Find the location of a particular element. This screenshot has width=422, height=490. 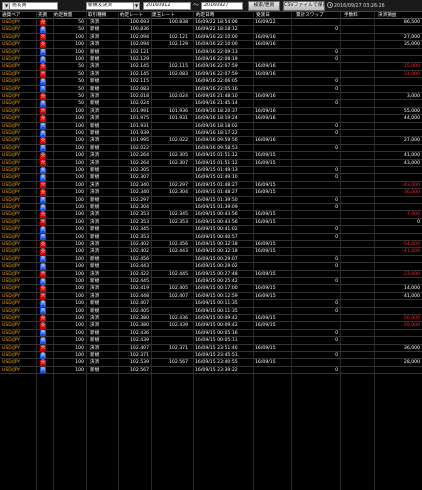

sell-badge: 売 is located at coordinates (43, 222).